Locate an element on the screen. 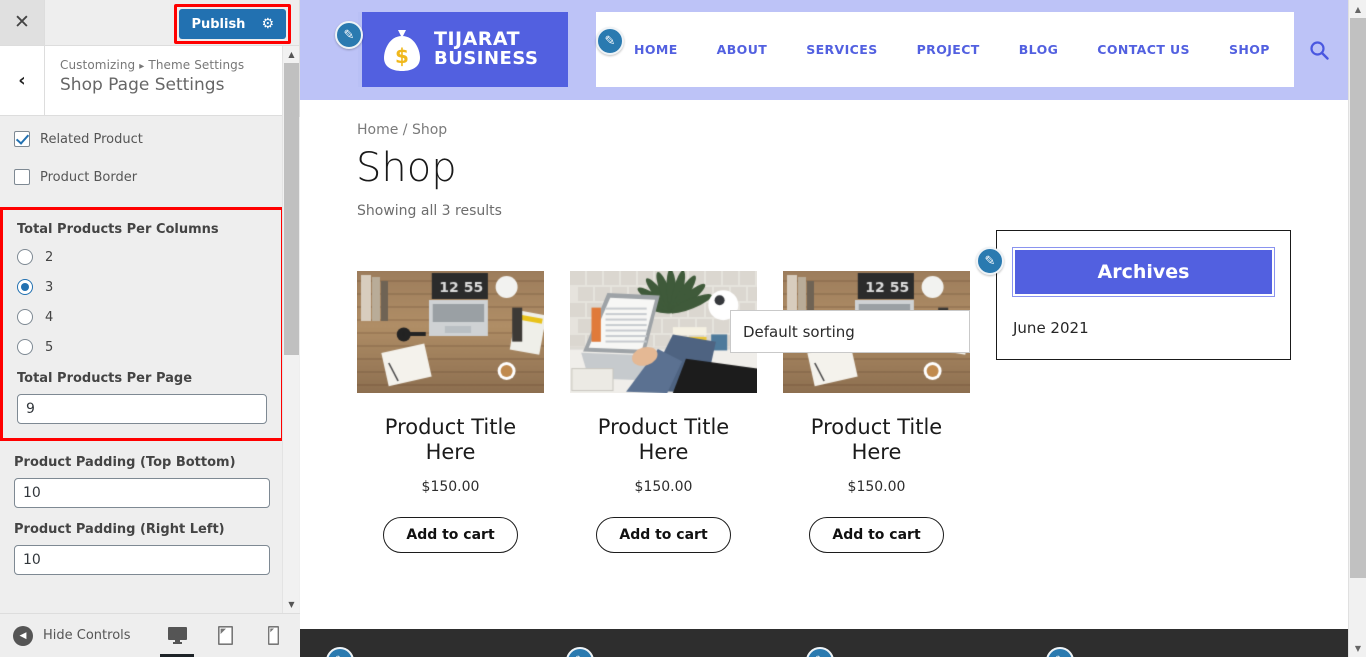  edit-pencil-icon-archives: ✎ is located at coordinates (990, 261).